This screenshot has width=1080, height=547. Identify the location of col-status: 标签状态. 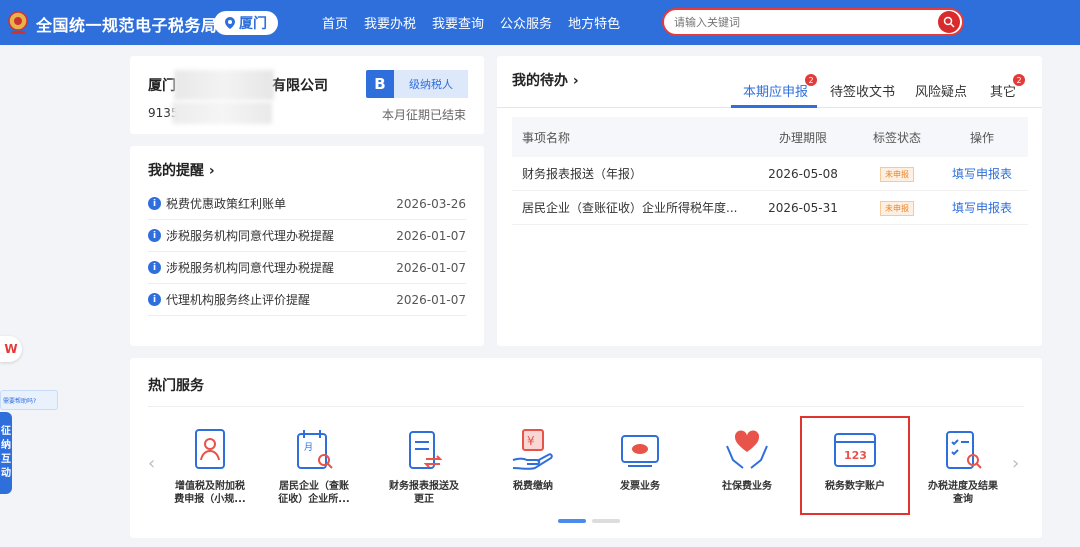
(896, 137).